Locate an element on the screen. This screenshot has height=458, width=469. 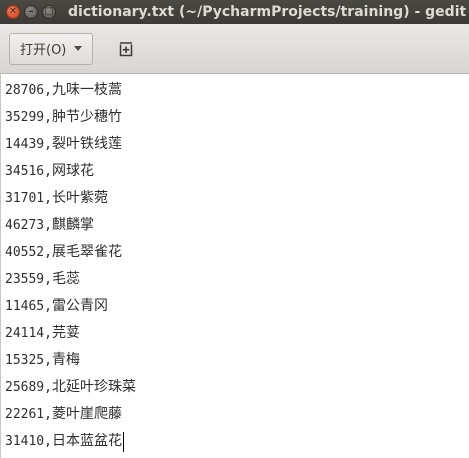
line-code: 31410 is located at coordinates (25, 441).